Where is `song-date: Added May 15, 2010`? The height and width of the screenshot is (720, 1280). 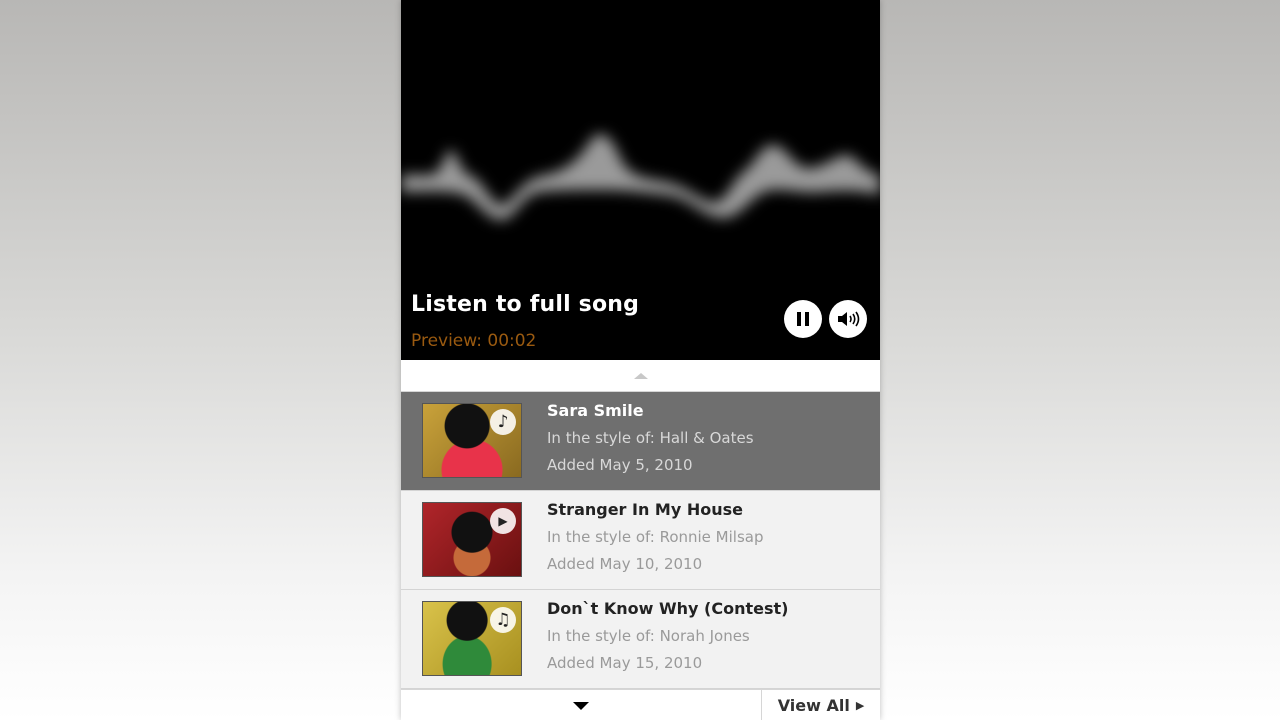
song-date: Added May 15, 2010 is located at coordinates (625, 663).